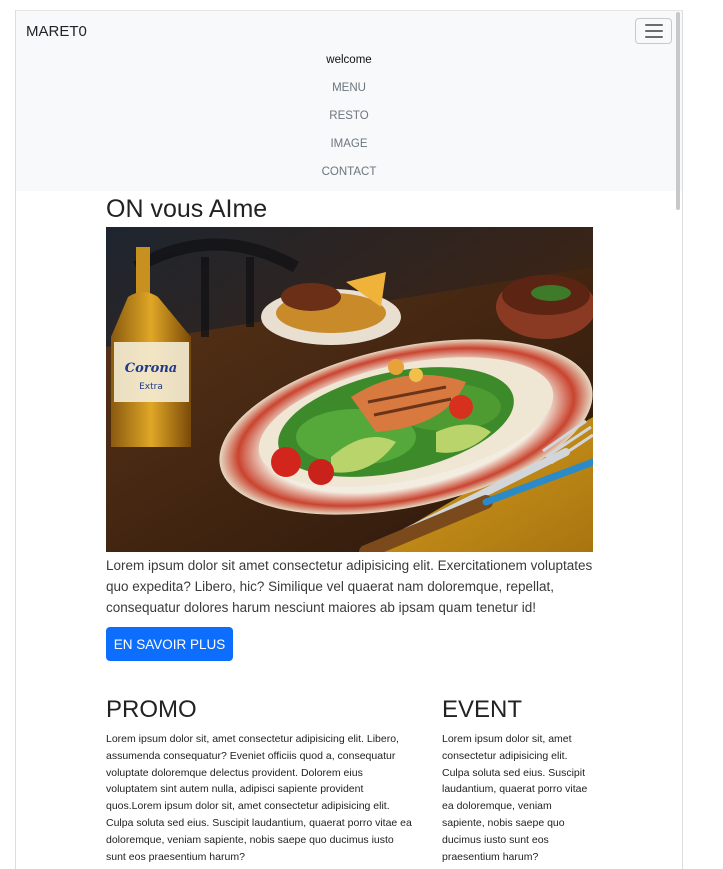 Image resolution: width=723 pixels, height=869 pixels. Describe the element at coordinates (187, 209) in the screenshot. I see `page-title: ON vous AIme` at that location.